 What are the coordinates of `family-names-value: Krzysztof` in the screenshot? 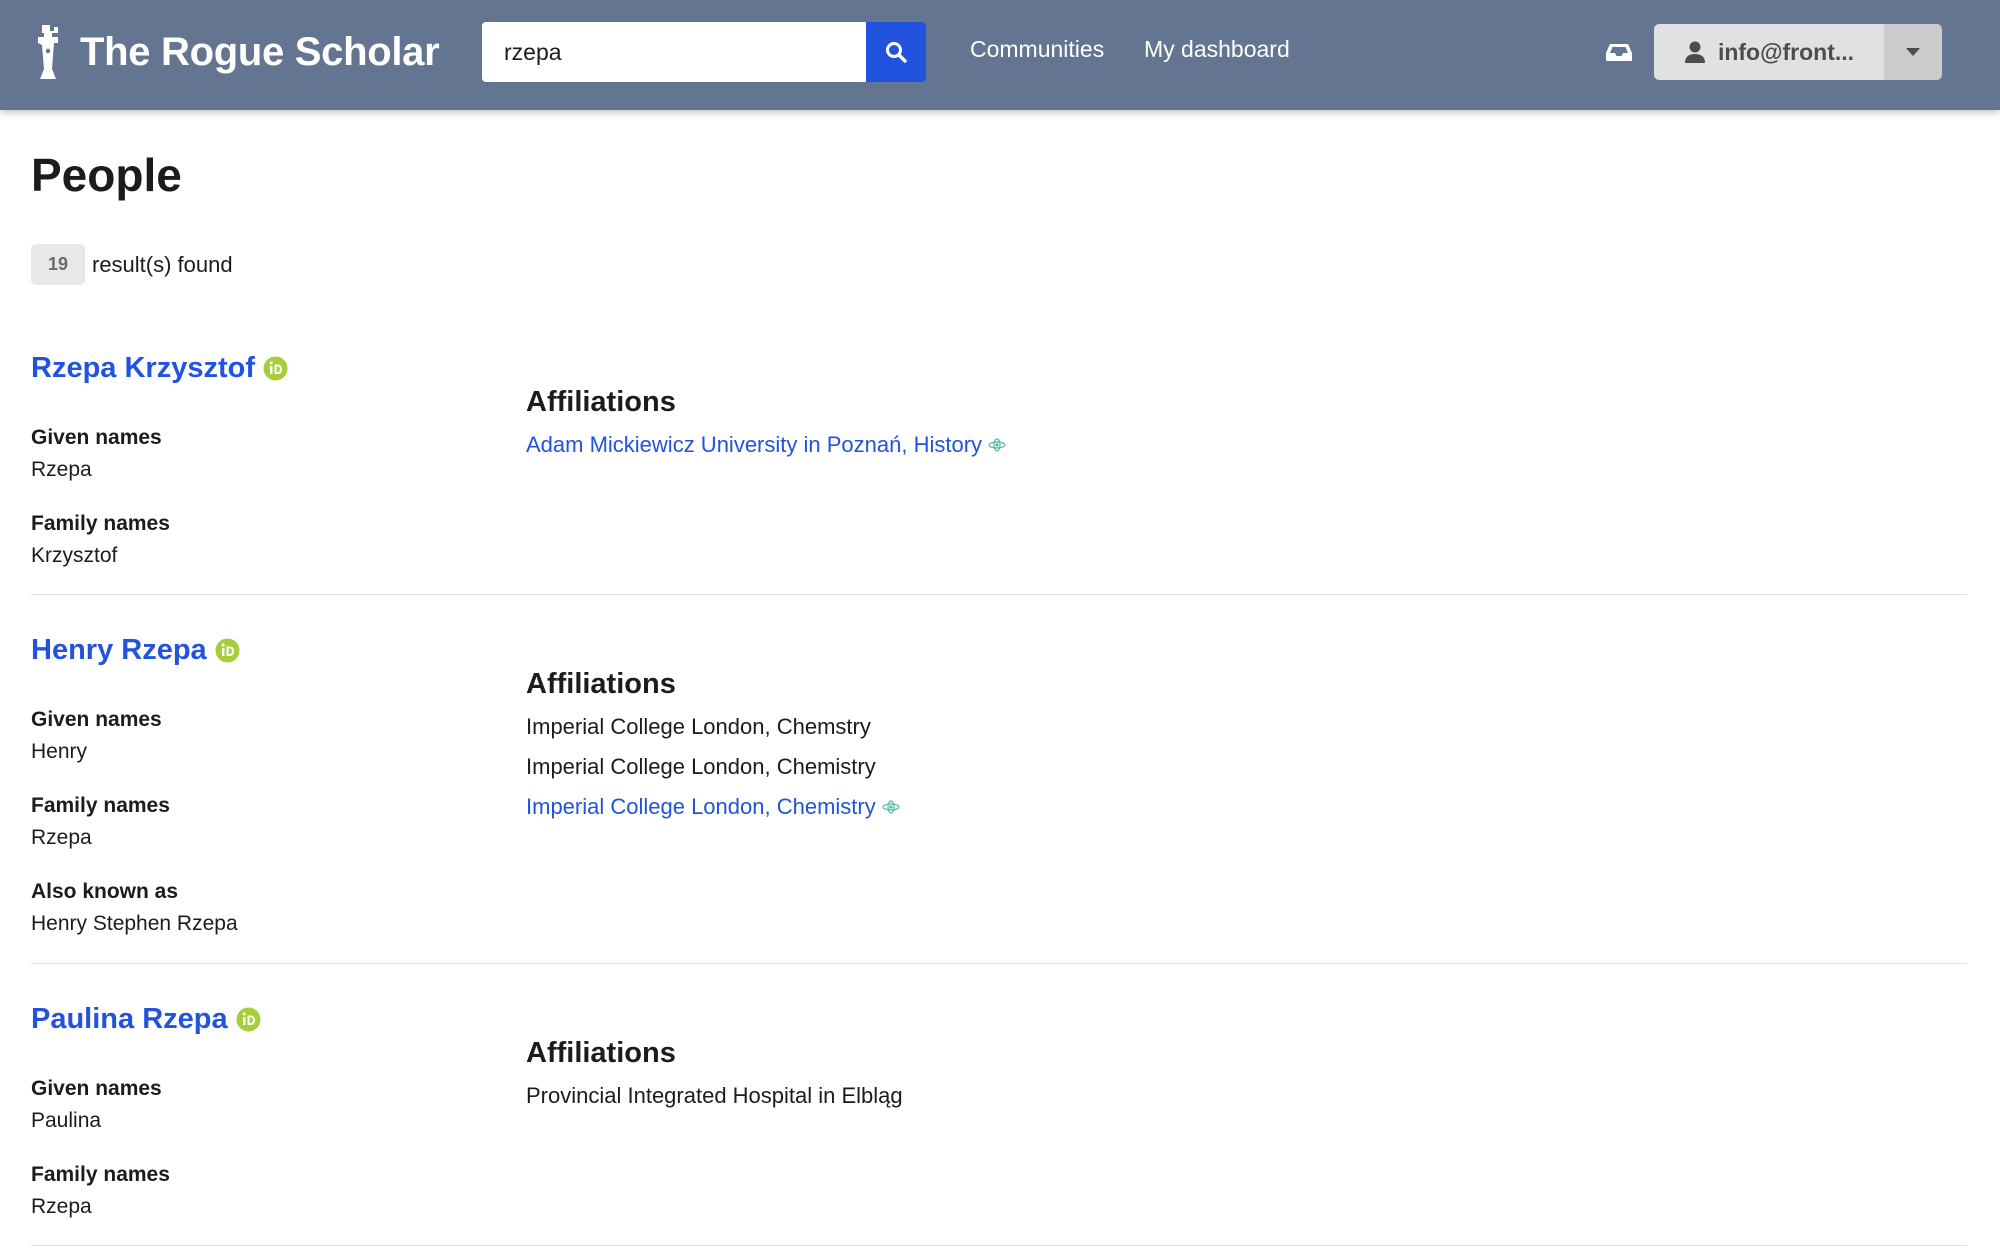 It's located at (74, 555).